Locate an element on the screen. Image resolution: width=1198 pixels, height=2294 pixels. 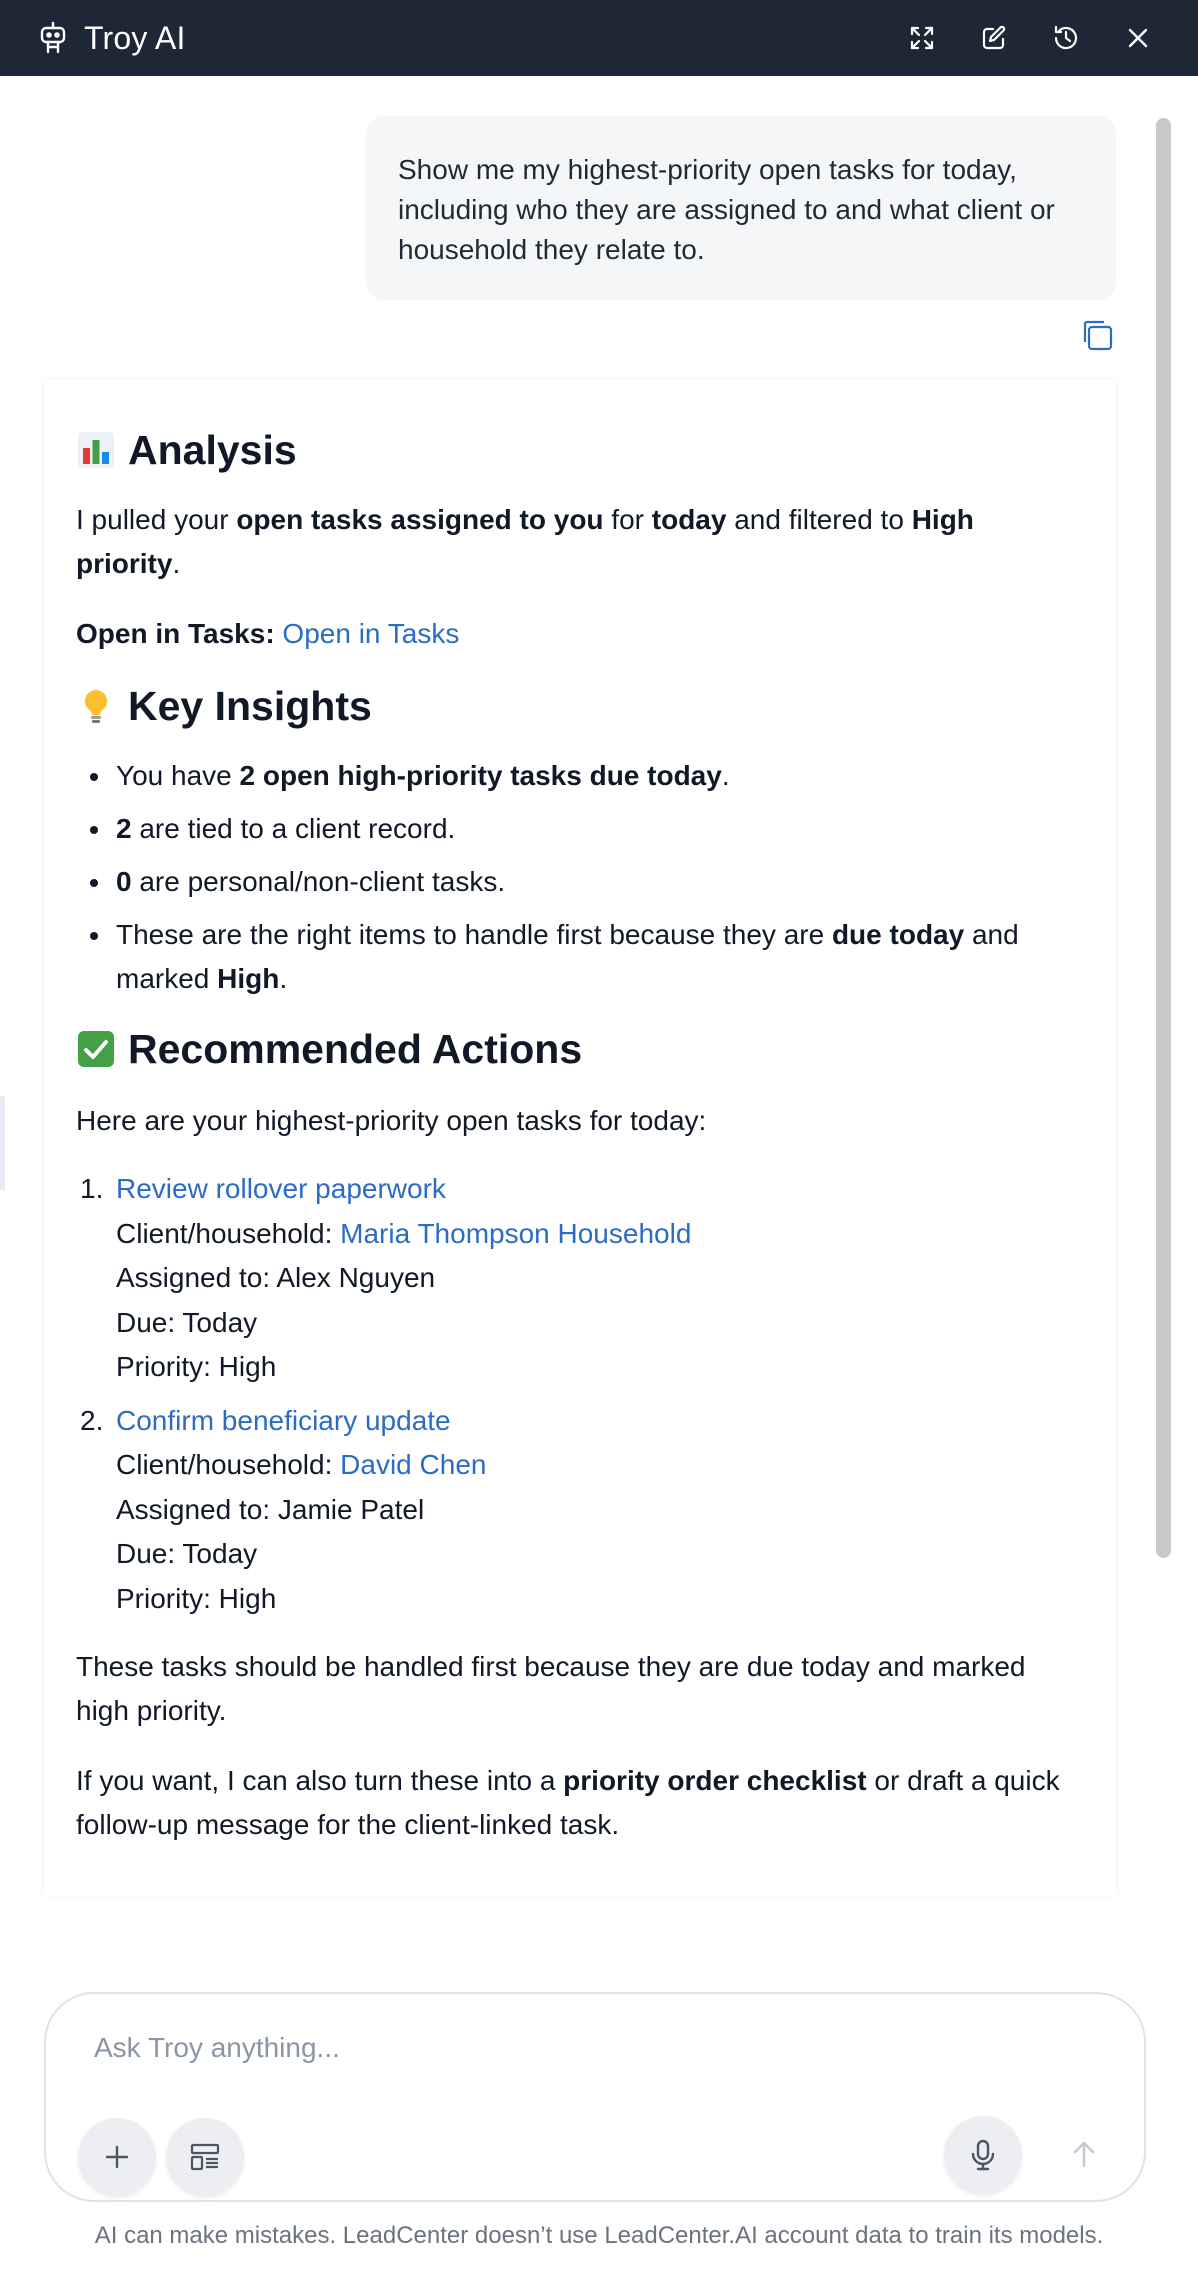
close-icon is located at coordinates (1138, 38).